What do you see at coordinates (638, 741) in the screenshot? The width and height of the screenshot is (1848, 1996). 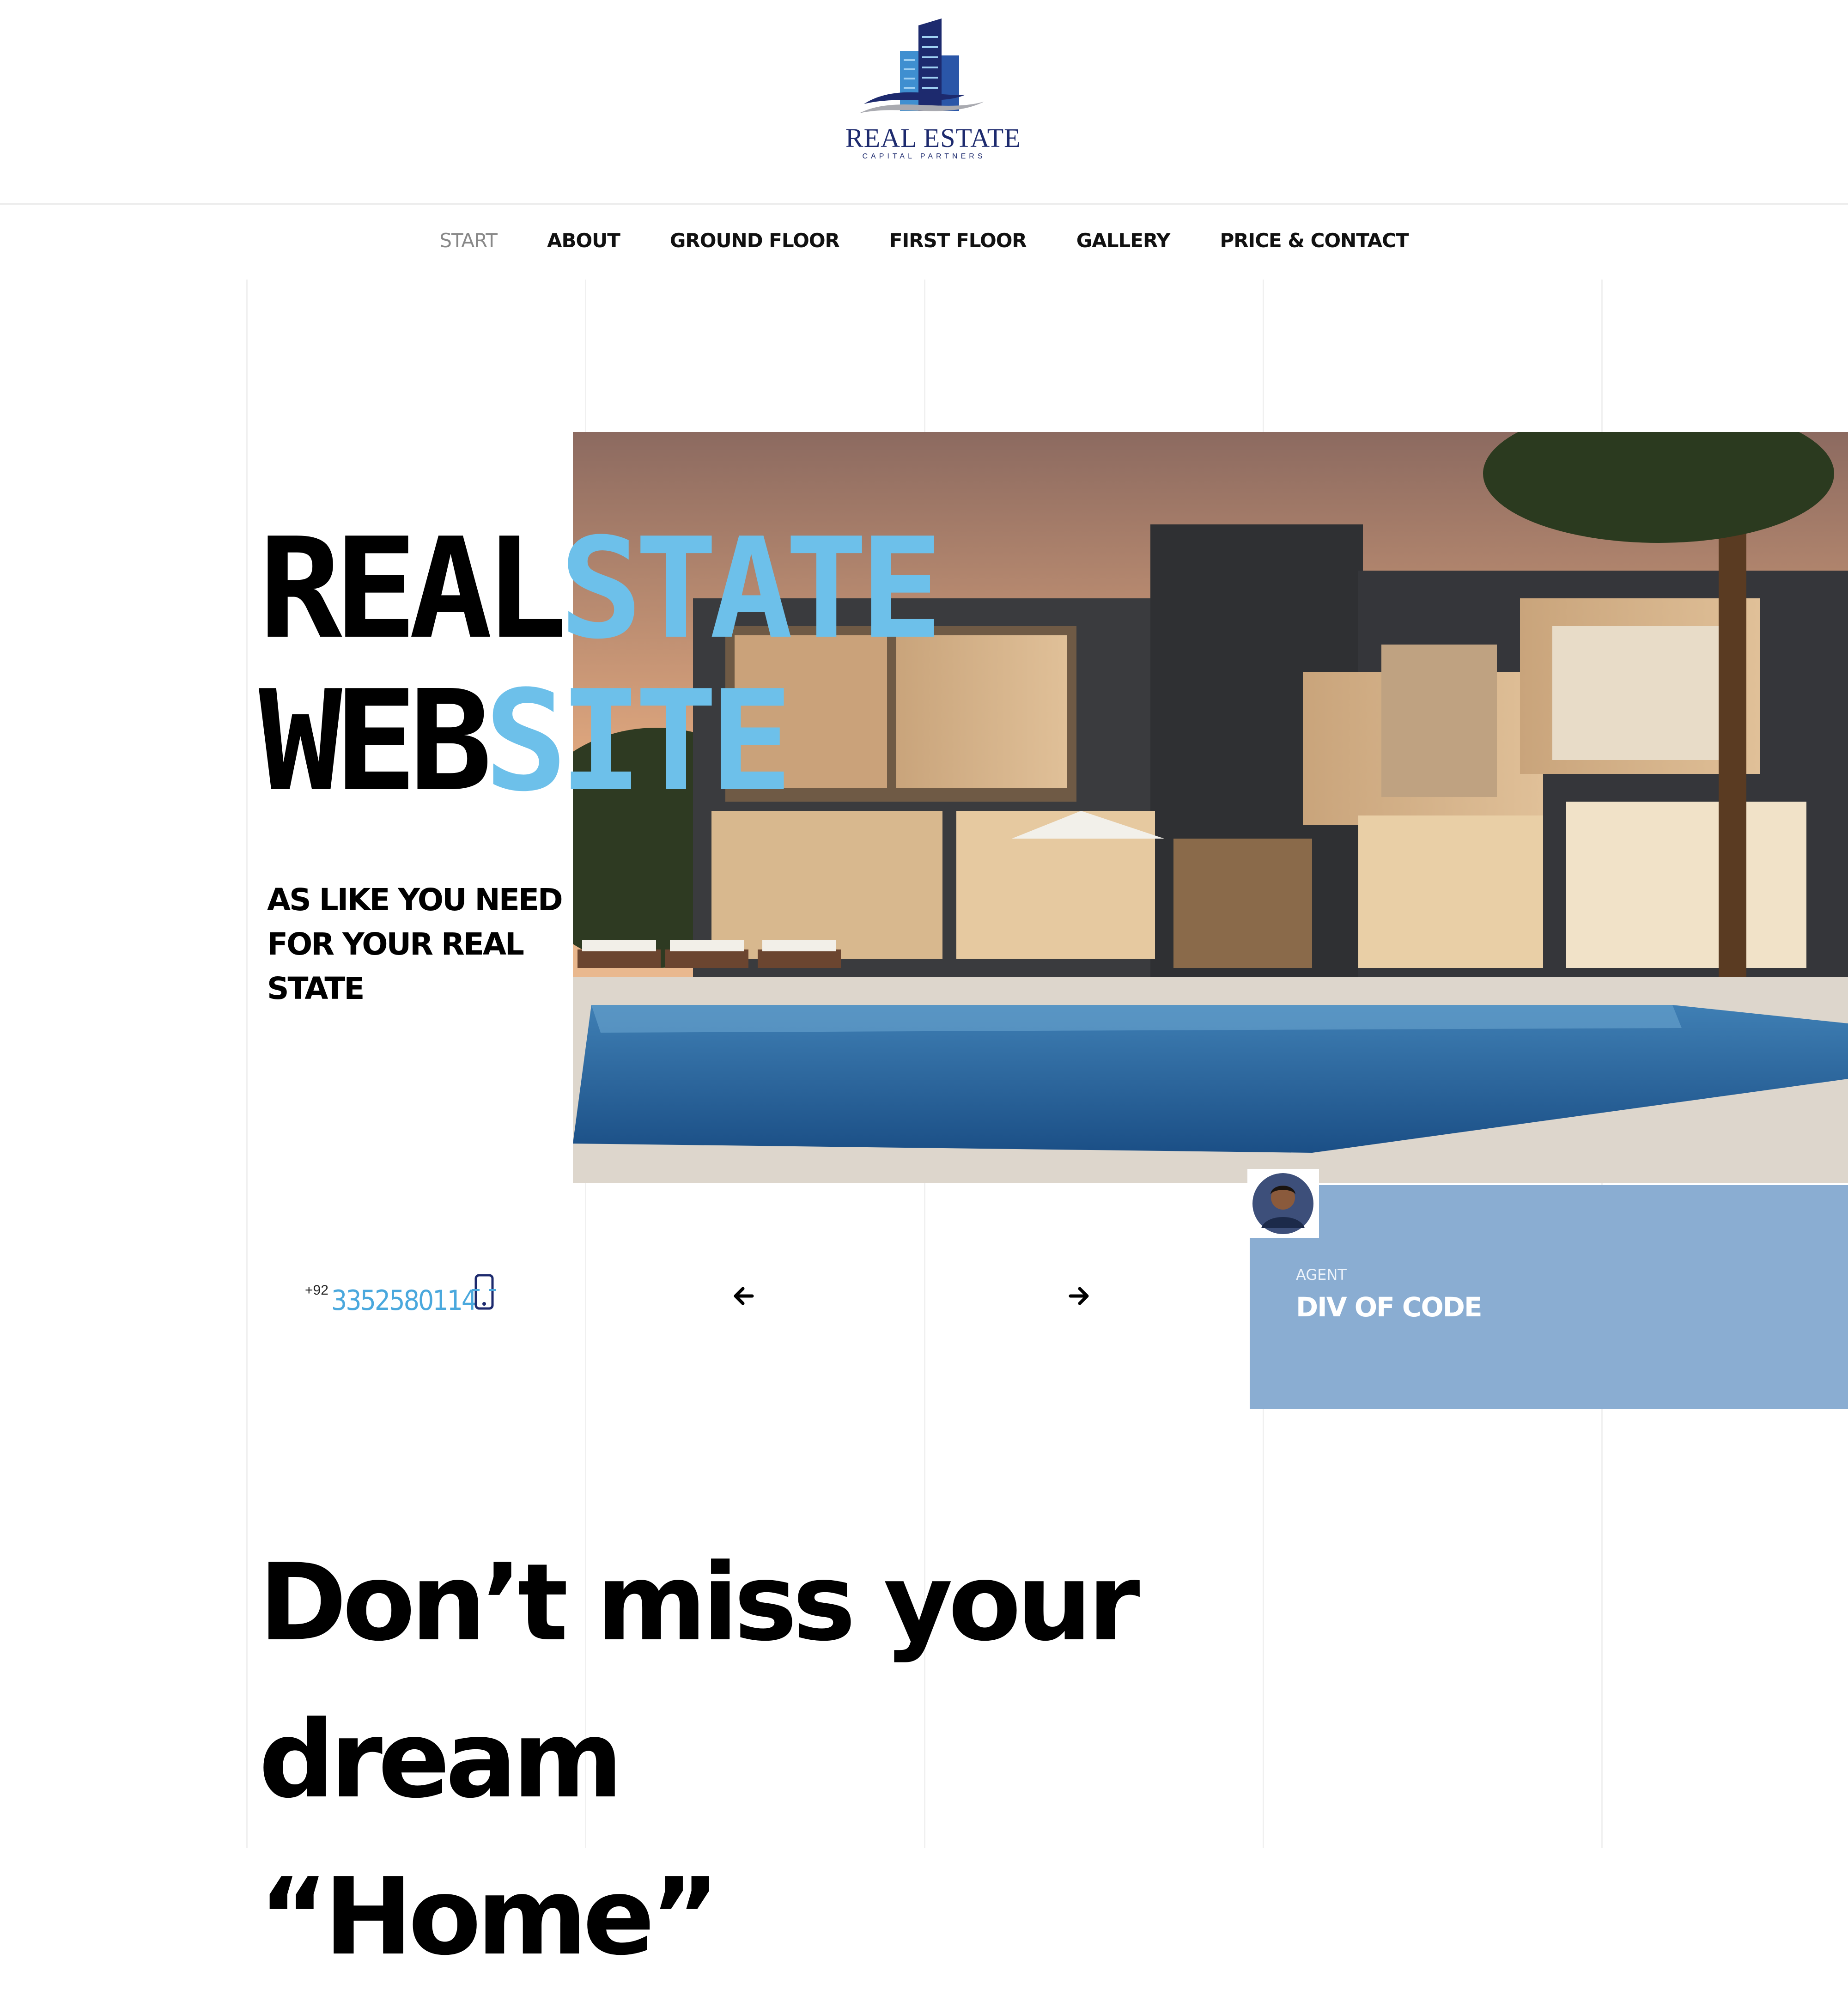 I see `hero-title-site: SITE` at bounding box center [638, 741].